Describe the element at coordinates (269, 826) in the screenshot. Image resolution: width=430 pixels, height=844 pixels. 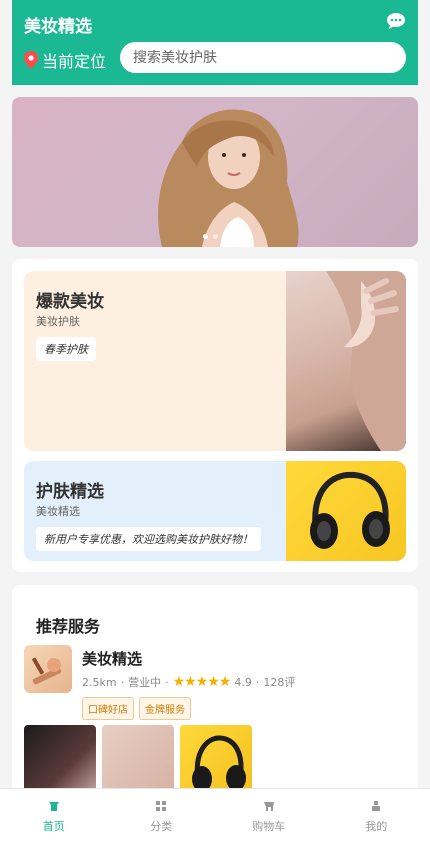
I see `tab-label: 购物车` at that location.